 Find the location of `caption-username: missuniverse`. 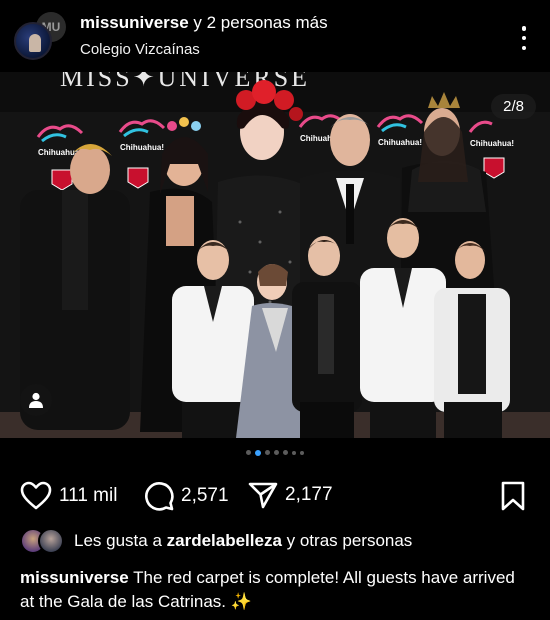

caption-username: missuniverse is located at coordinates (74, 577).